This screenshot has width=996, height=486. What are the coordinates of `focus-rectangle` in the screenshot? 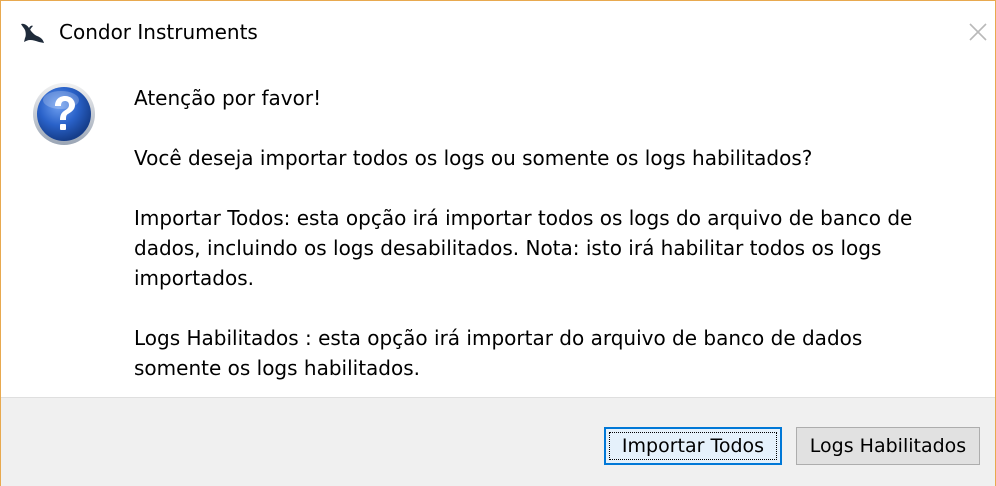 It's located at (693, 446).